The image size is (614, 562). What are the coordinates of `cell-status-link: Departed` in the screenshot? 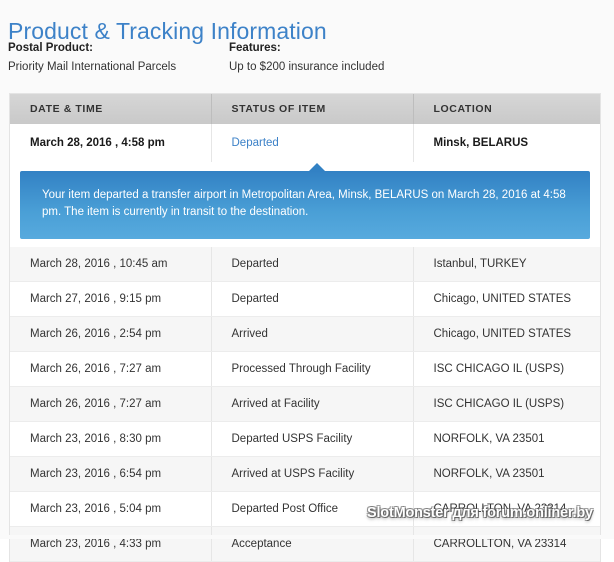 It's located at (312, 143).